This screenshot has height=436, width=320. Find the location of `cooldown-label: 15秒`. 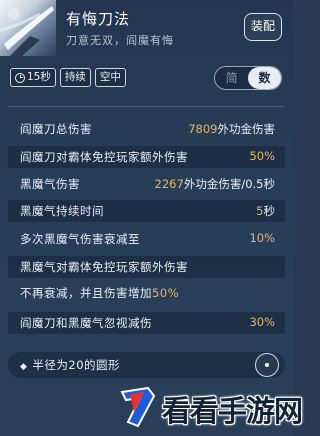

cooldown-label: 15秒 is located at coordinates (39, 77).